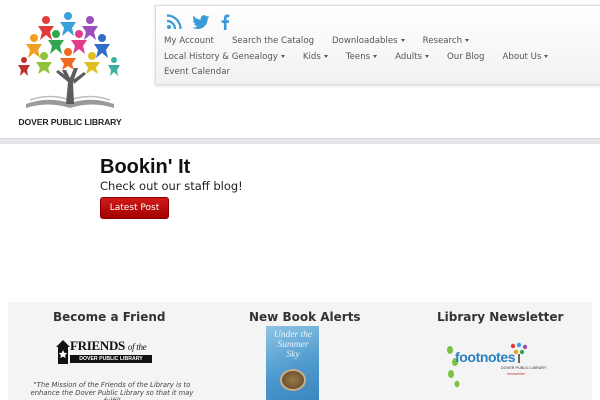  Describe the element at coordinates (193, 41) in the screenshot. I see `nav-my-account: My Account` at that location.